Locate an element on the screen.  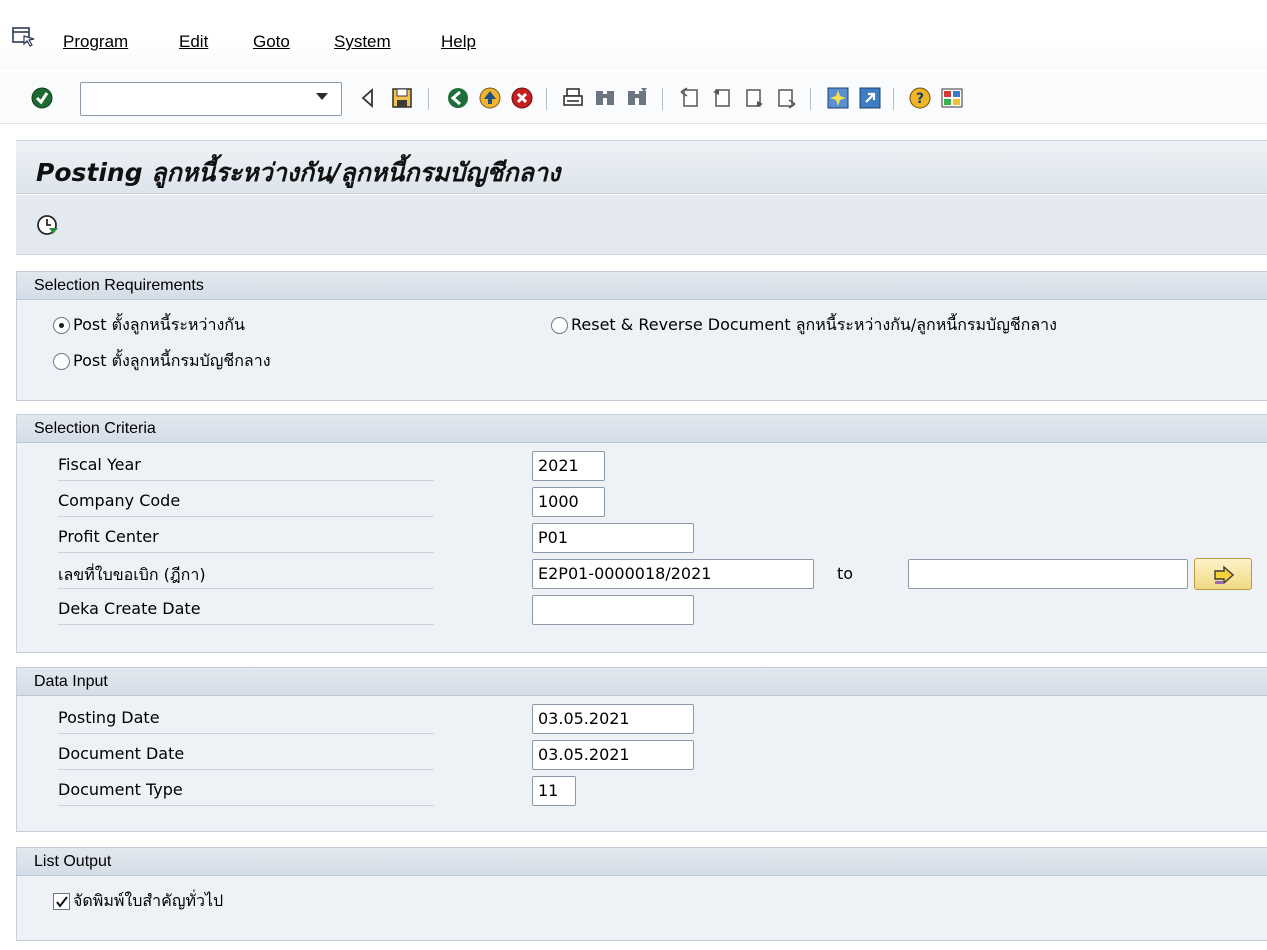
group-header: Data Input is located at coordinates (642, 682).